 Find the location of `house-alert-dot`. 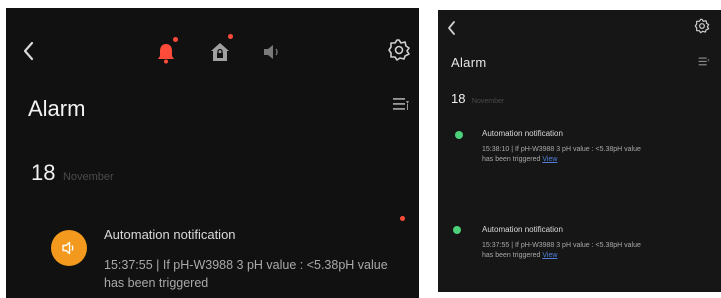

house-alert-dot is located at coordinates (230, 36).